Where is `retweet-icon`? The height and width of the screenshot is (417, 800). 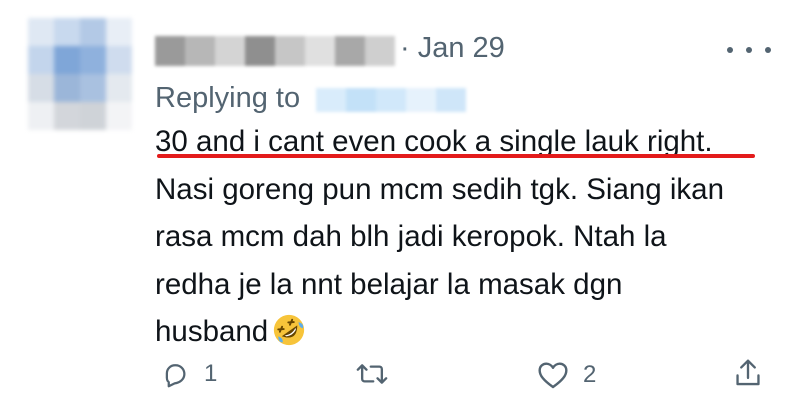
retweet-icon is located at coordinates (372, 374).